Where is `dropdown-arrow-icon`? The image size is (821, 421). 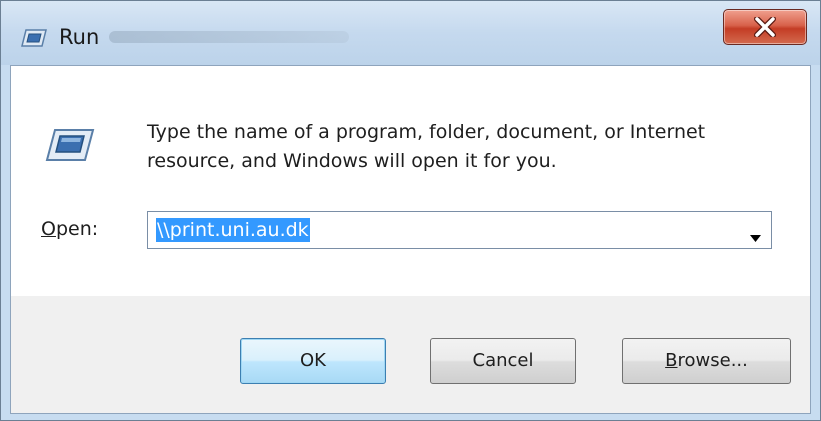
dropdown-arrow-icon is located at coordinates (755, 234).